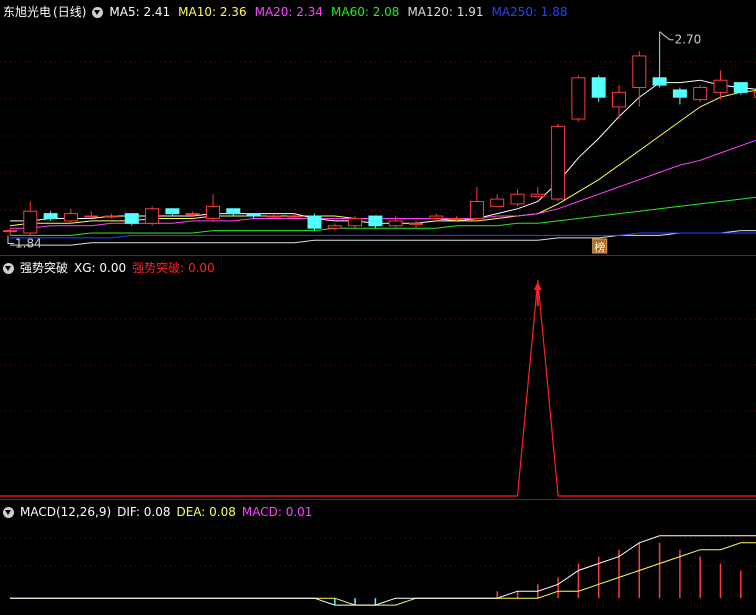  I want to click on ma-line-ma20, so click(383, 184).